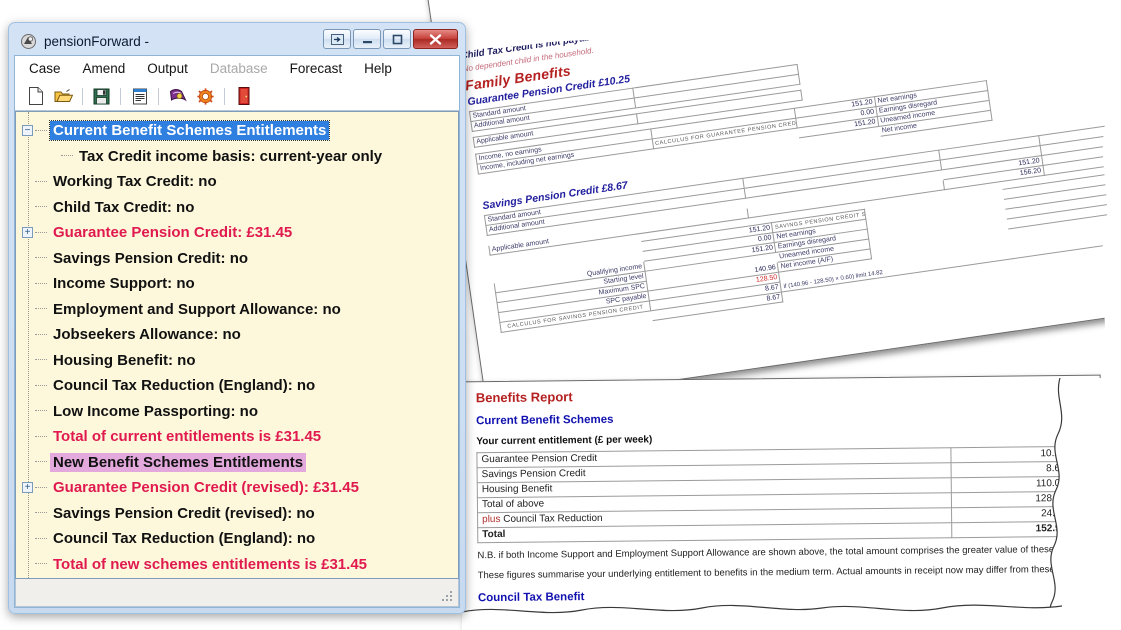  I want to click on restore-window-button, so click(337, 39).